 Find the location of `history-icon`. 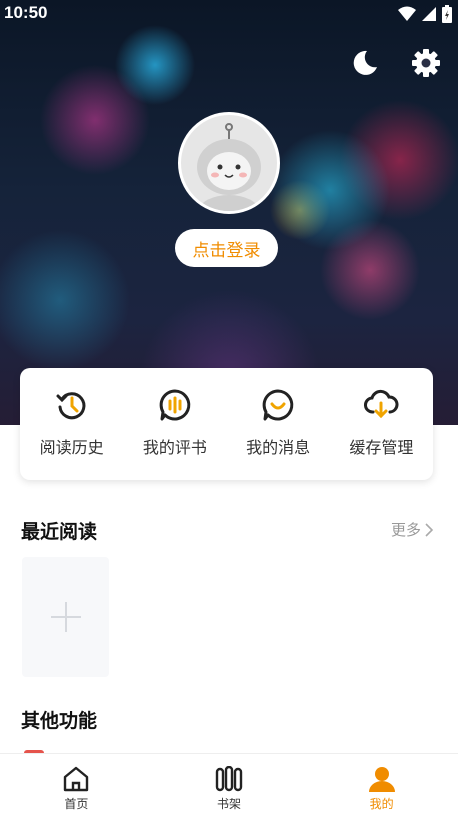

history-icon is located at coordinates (71, 406).